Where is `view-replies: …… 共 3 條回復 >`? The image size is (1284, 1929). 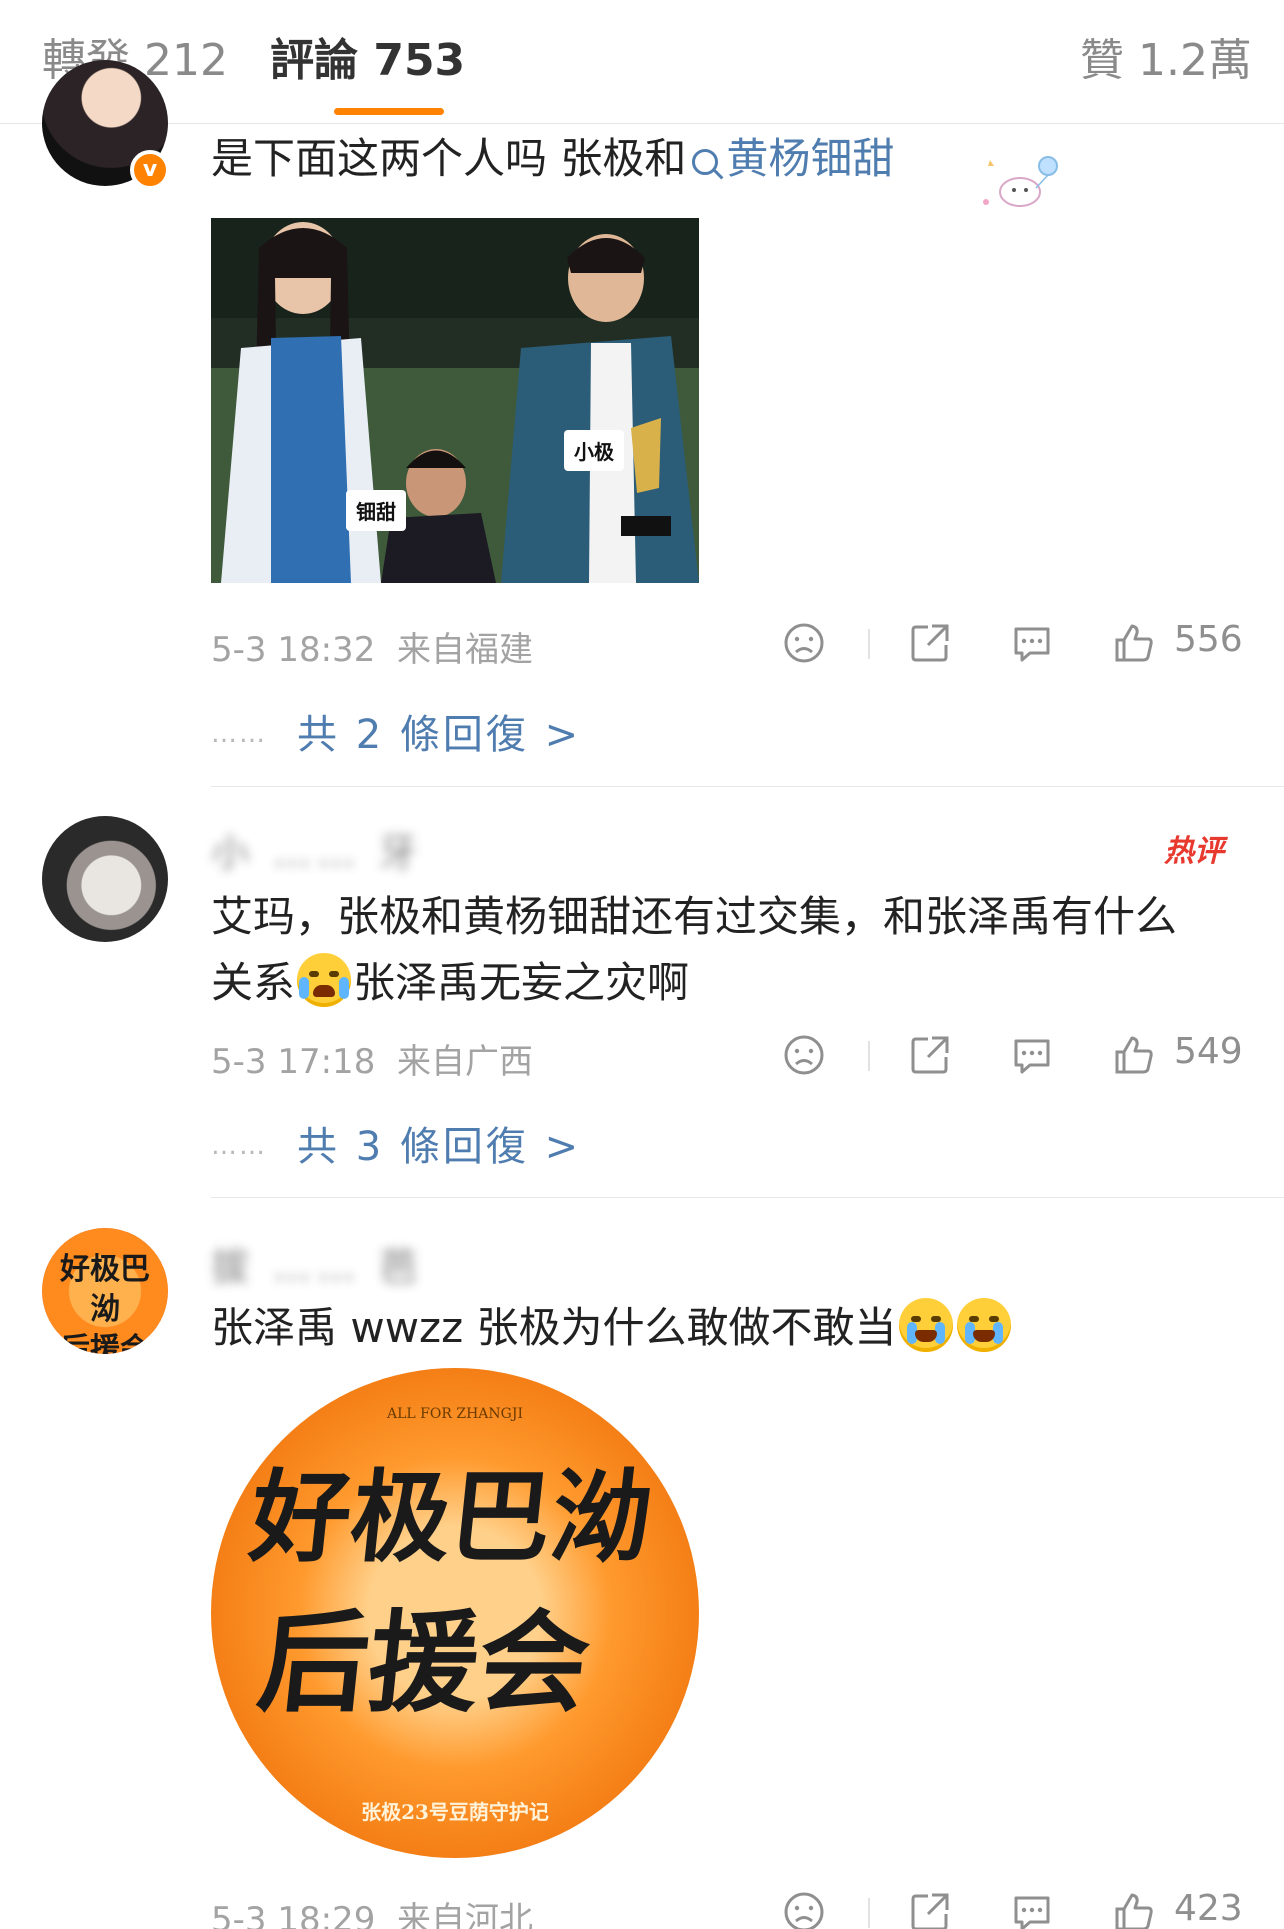 view-replies: …… 共 3 條回復 > is located at coordinates (396, 1143).